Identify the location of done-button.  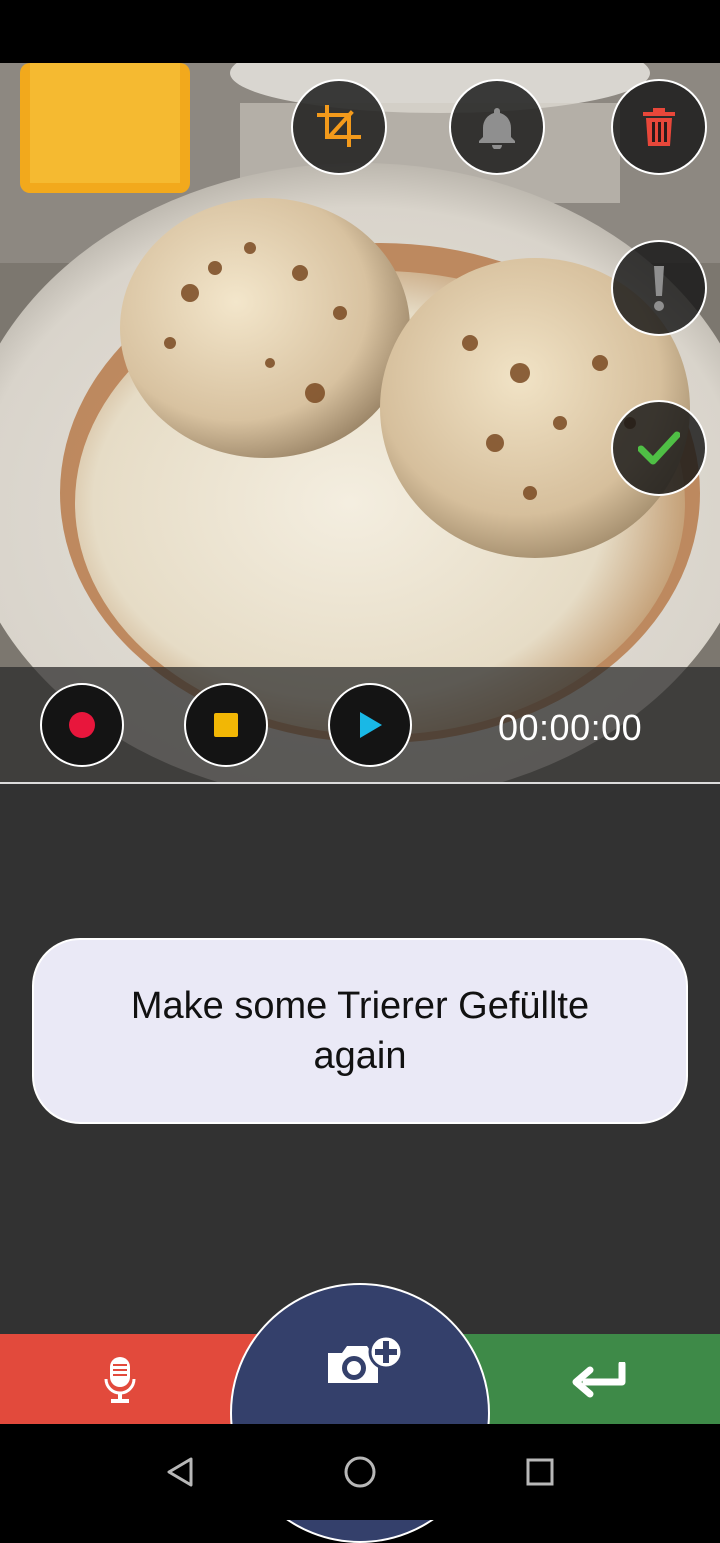
(659, 448).